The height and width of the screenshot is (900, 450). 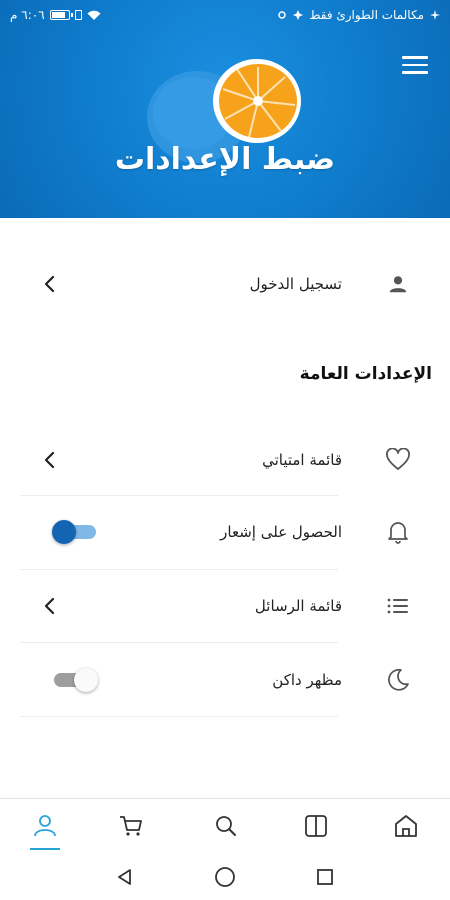 What do you see at coordinates (298, 15) in the screenshot?
I see `notification-status-icon` at bounding box center [298, 15].